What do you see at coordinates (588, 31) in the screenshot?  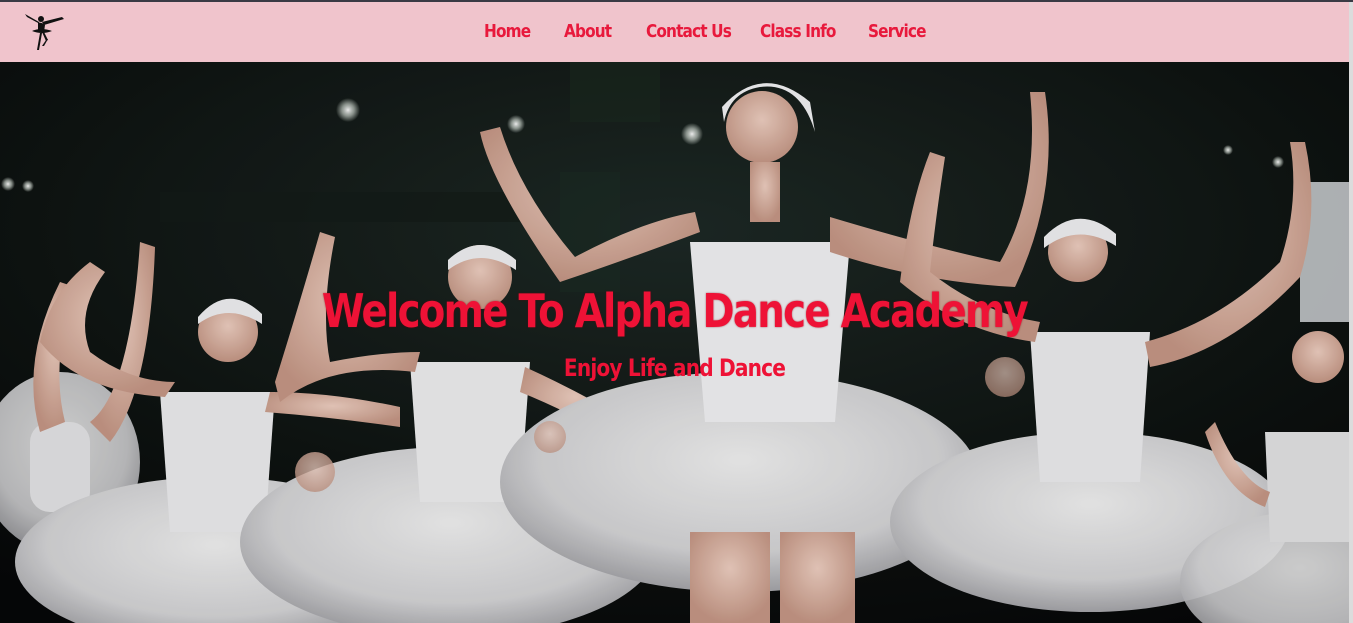 I see `nav-link-about: About` at bounding box center [588, 31].